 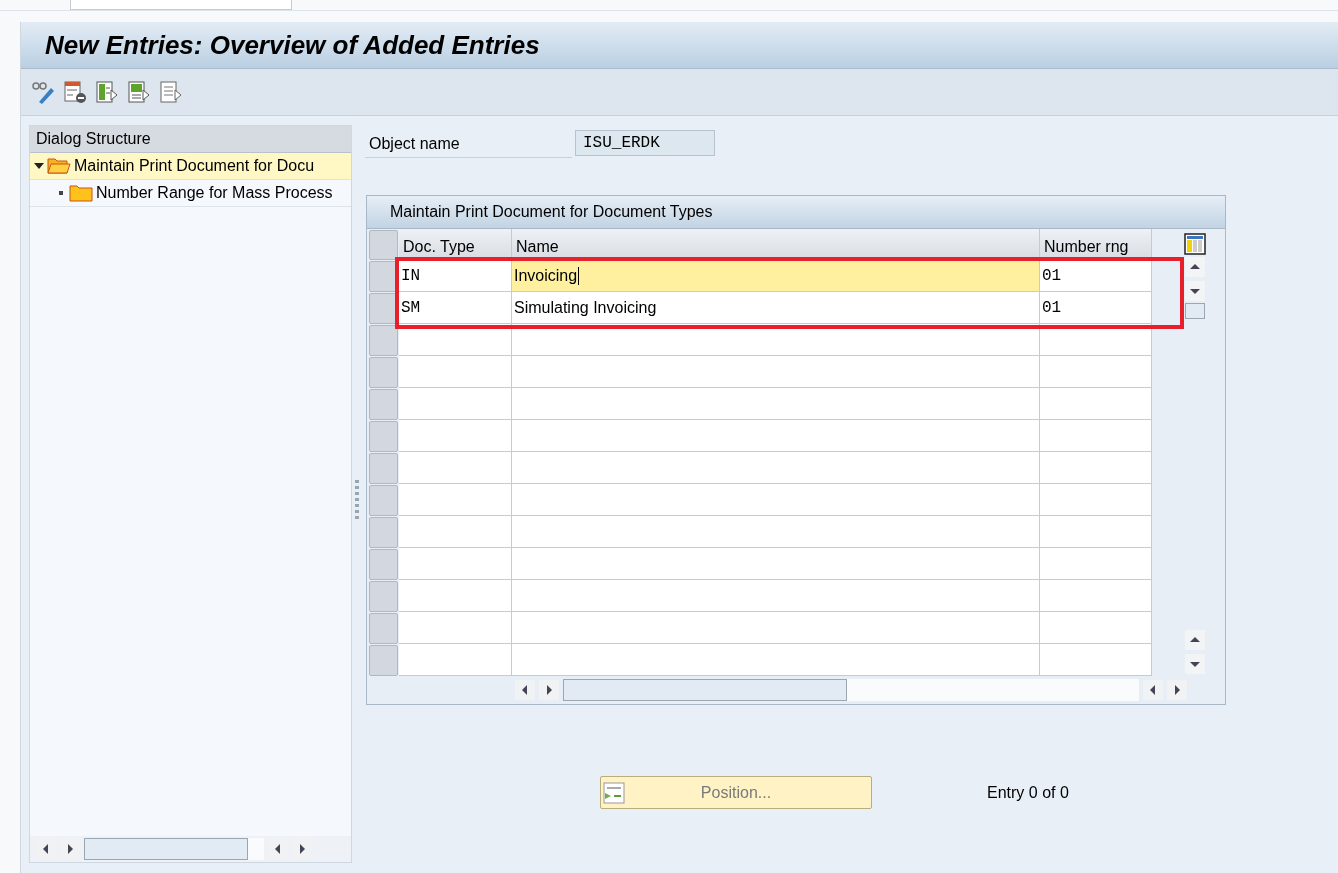 I want to click on tree-item-label: Number Range for Mass Process, so click(x=214, y=193).